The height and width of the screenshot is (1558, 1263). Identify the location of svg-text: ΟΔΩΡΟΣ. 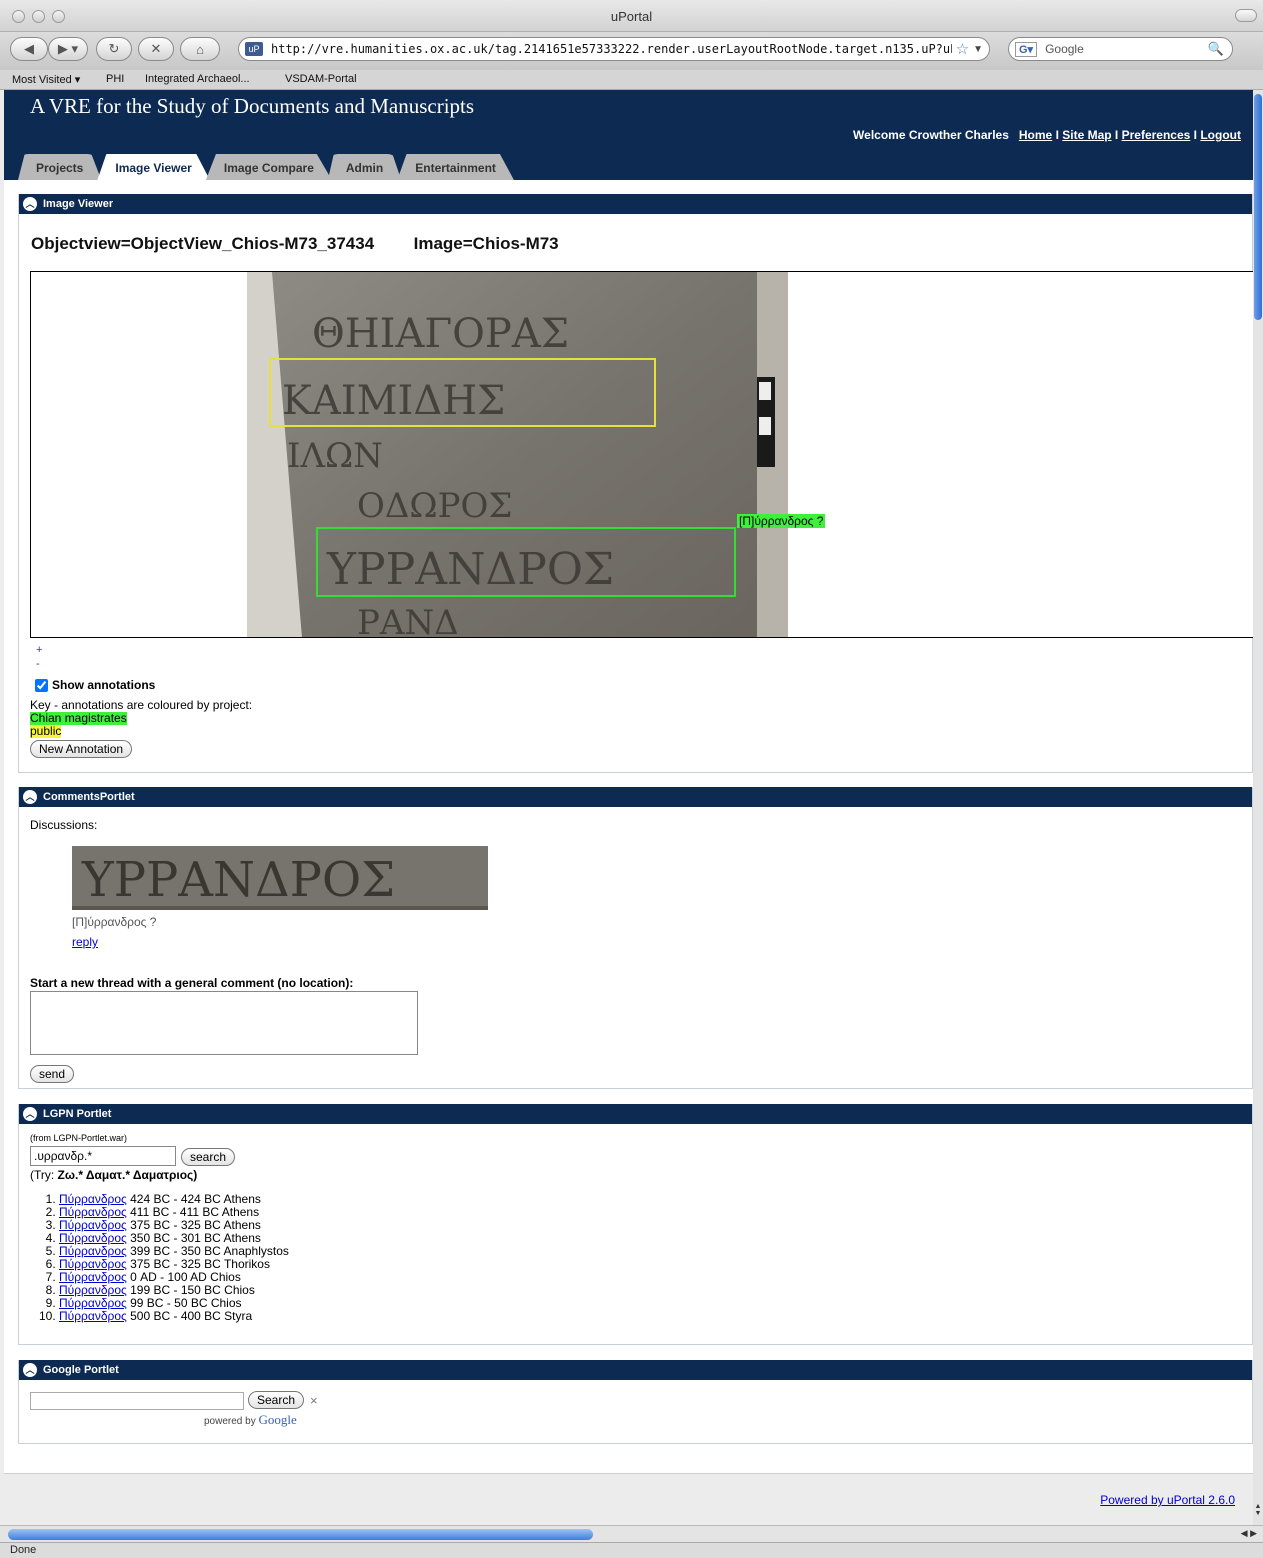
(434, 506).